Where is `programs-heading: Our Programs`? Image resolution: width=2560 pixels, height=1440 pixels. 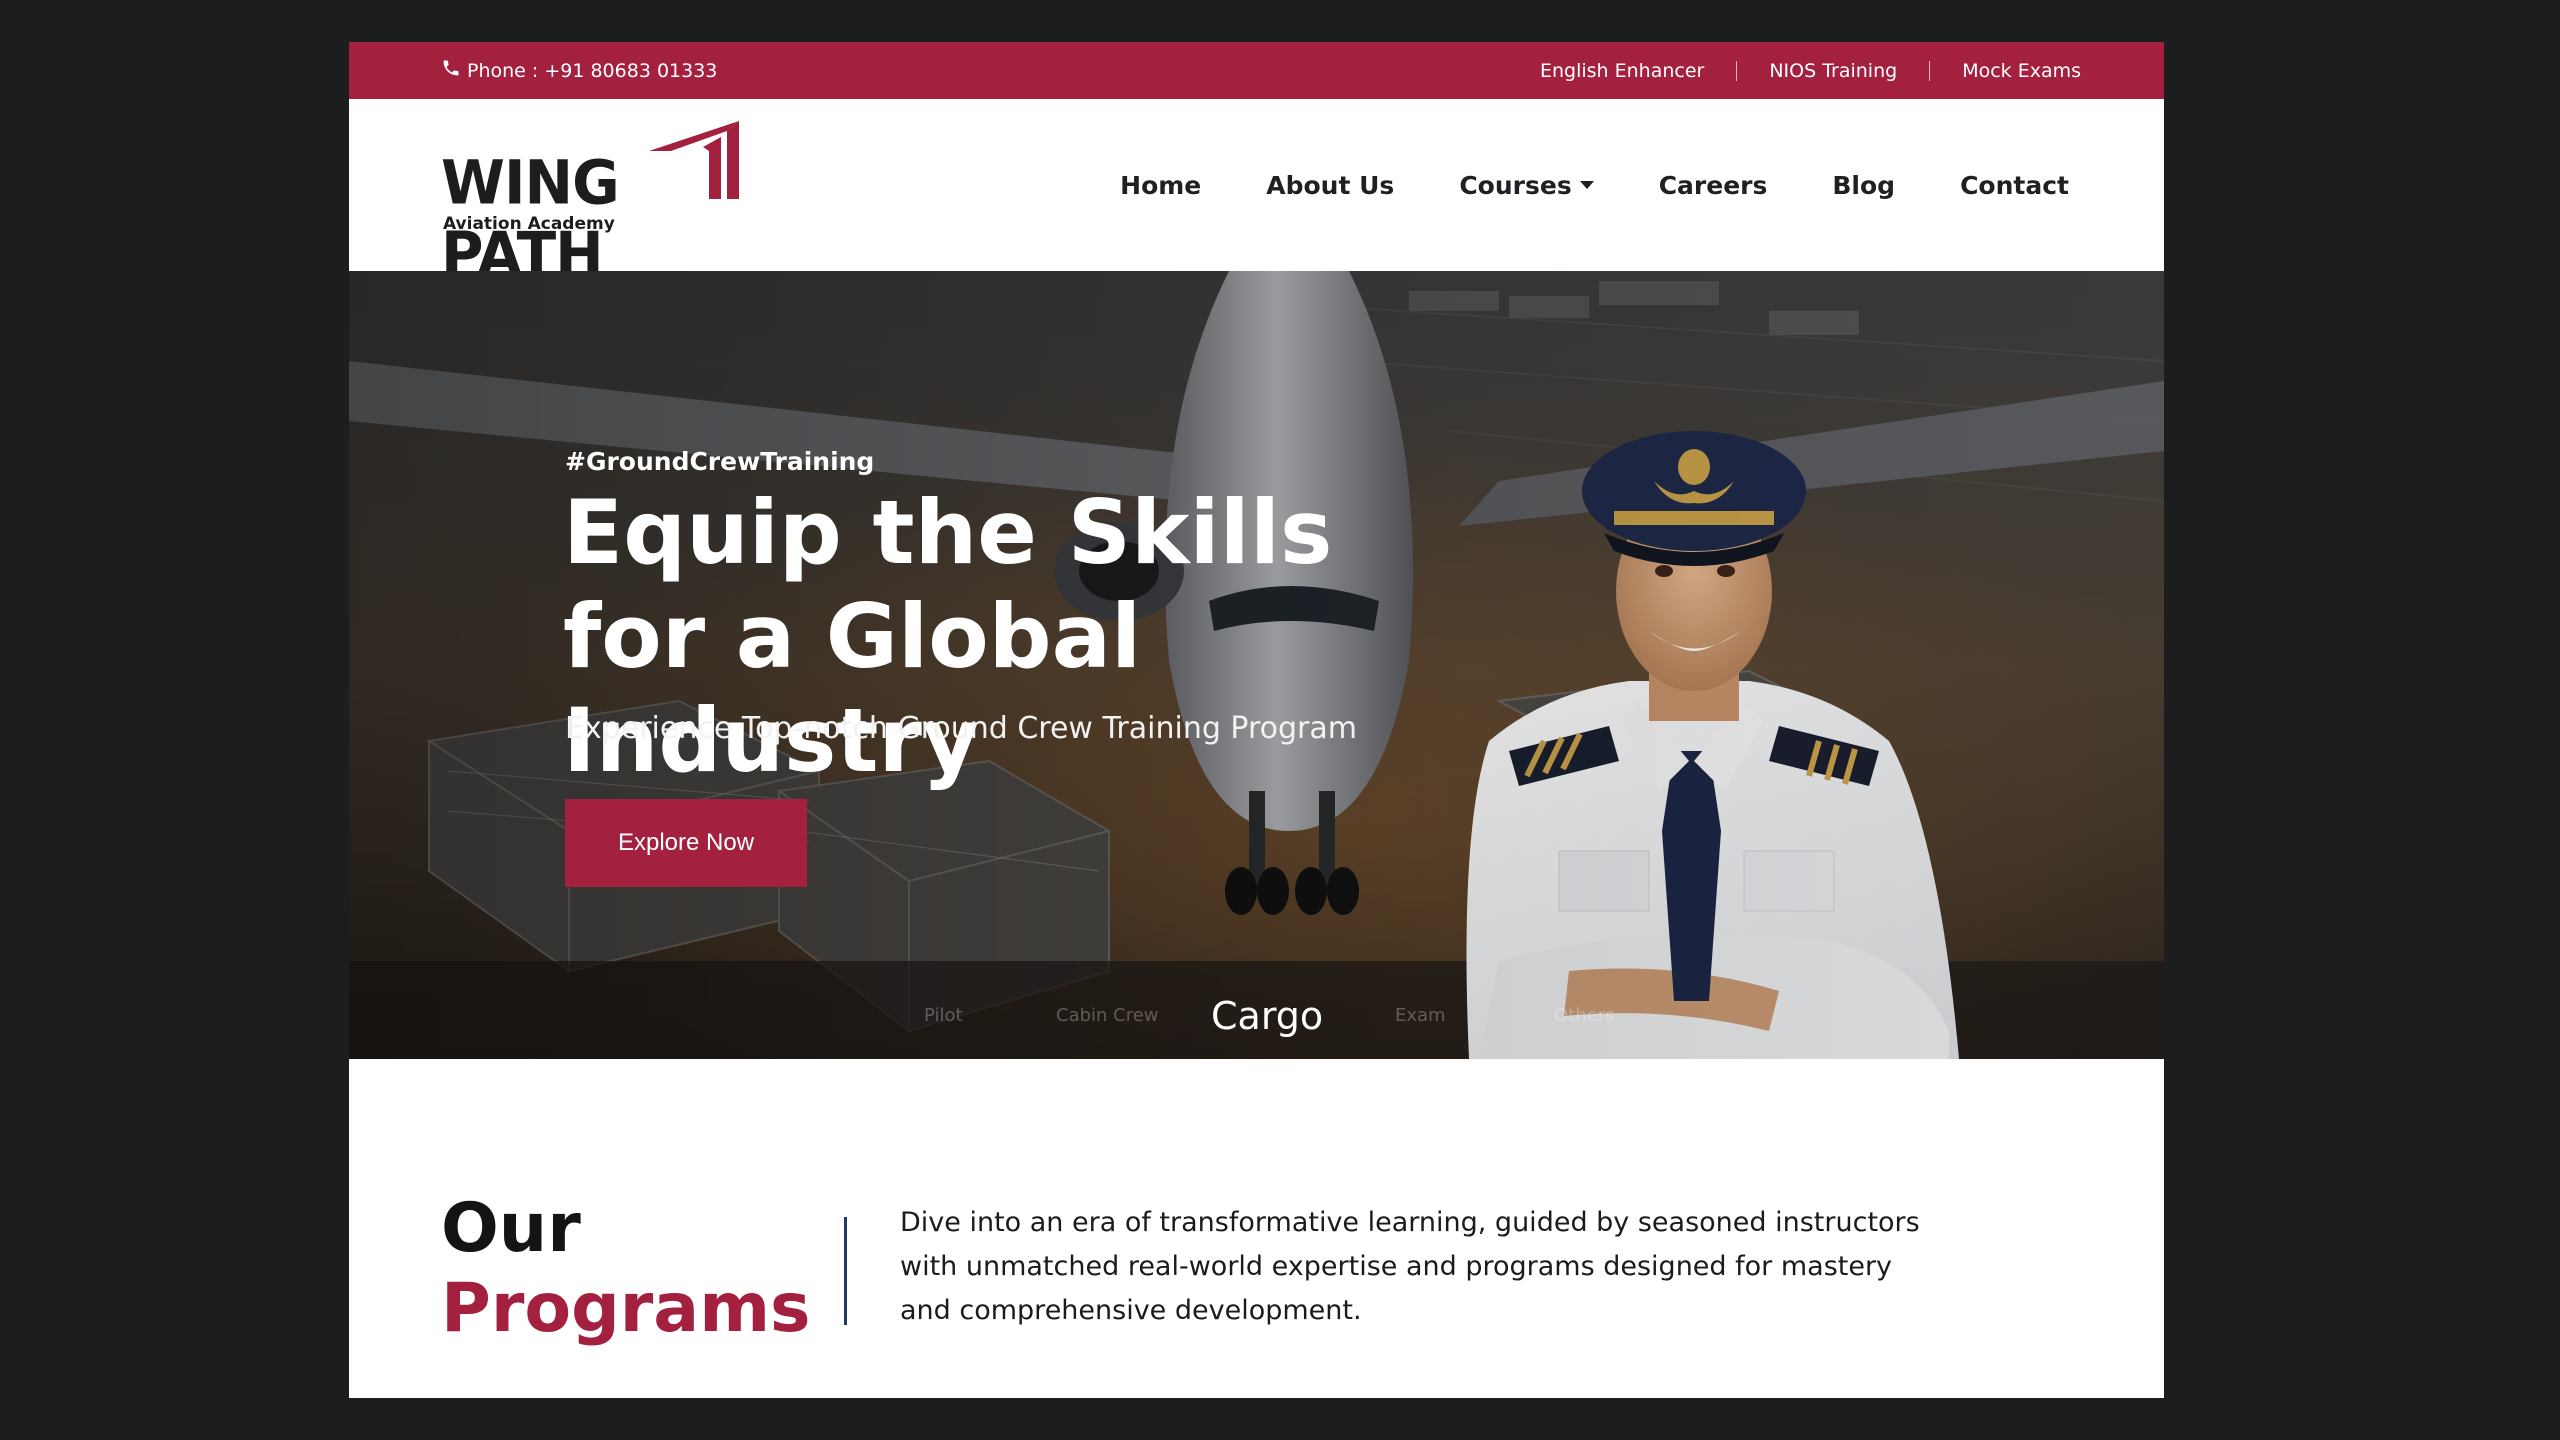 programs-heading: Our Programs is located at coordinates (626, 1269).